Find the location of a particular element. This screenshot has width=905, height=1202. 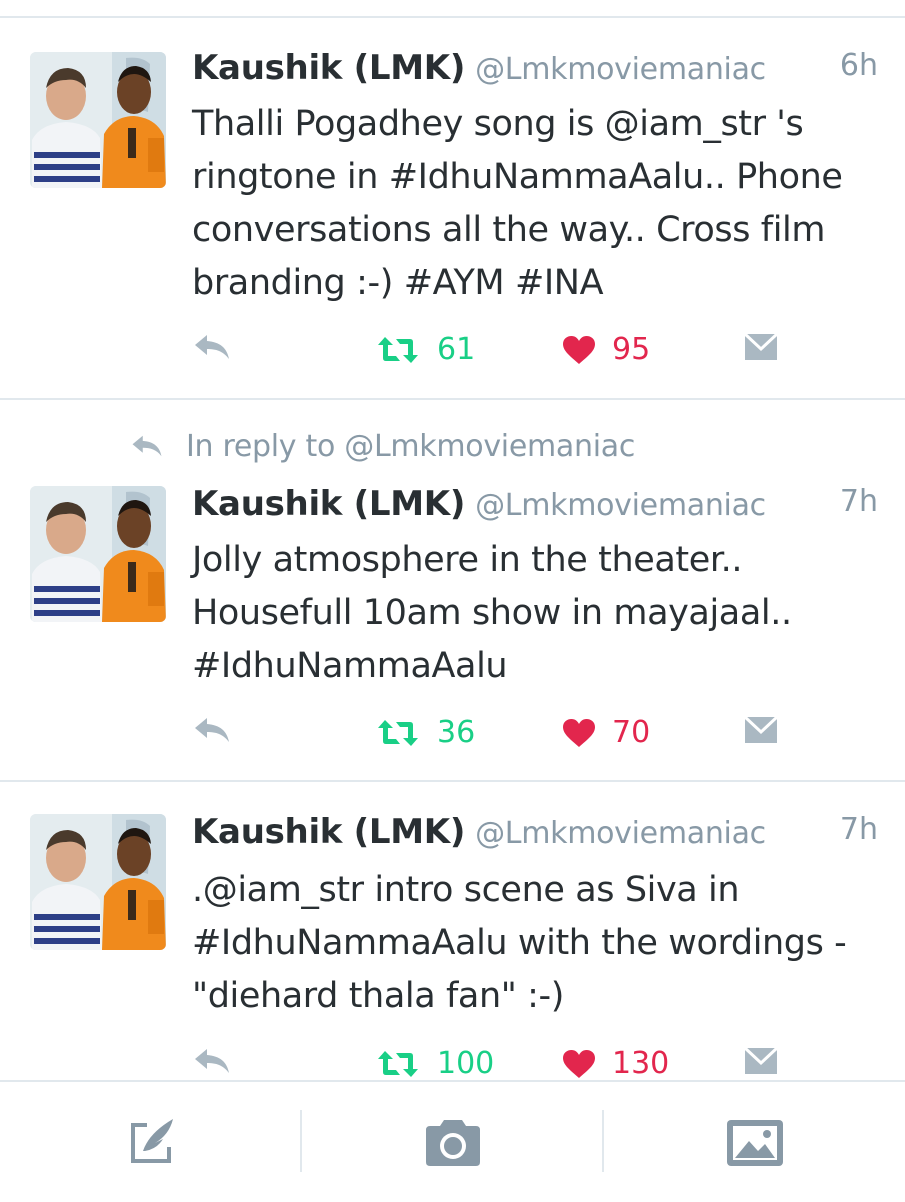

top-divider is located at coordinates (452, 17).